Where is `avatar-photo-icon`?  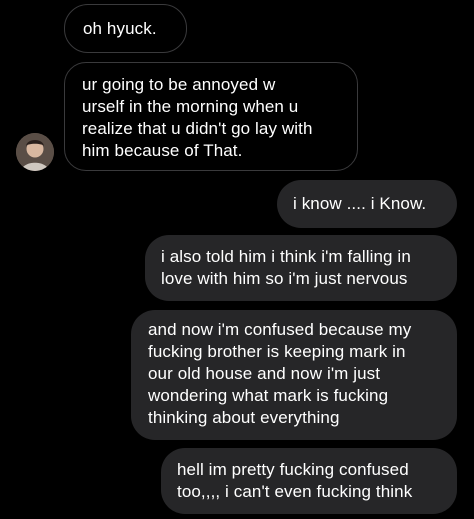
avatar-photo-icon is located at coordinates (35, 152).